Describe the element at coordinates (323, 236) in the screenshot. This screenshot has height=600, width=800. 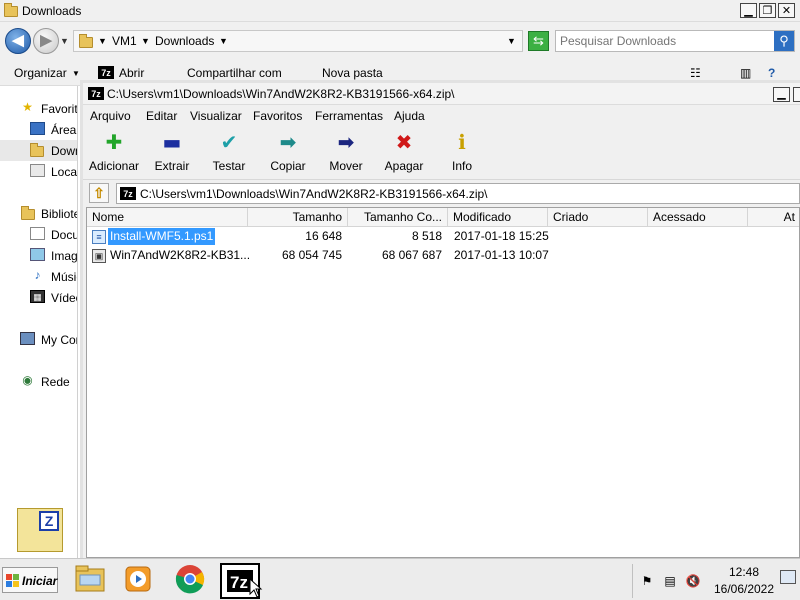
I see `file-size: 16 648` at that location.